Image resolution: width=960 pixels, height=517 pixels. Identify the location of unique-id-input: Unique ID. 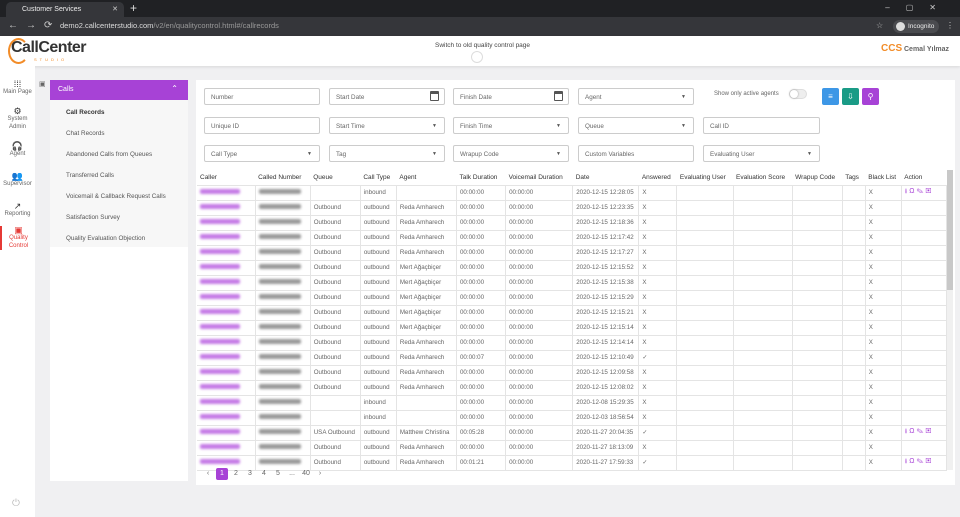
(262, 125).